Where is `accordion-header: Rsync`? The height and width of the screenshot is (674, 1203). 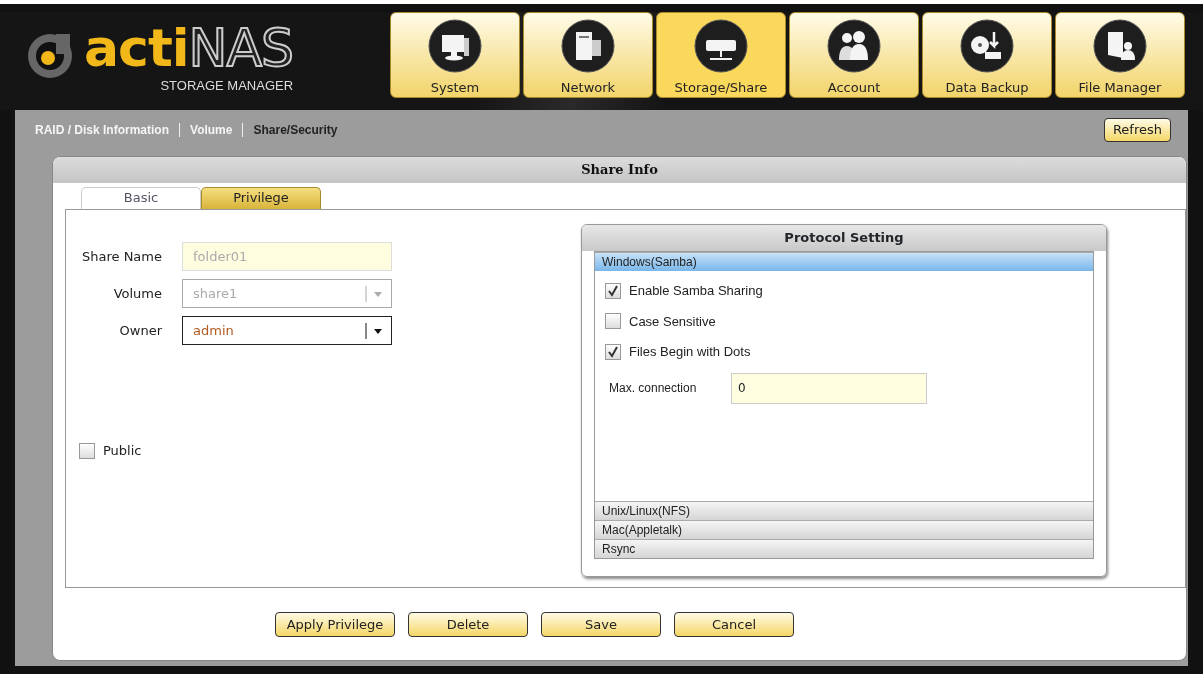
accordion-header: Rsync is located at coordinates (844, 548).